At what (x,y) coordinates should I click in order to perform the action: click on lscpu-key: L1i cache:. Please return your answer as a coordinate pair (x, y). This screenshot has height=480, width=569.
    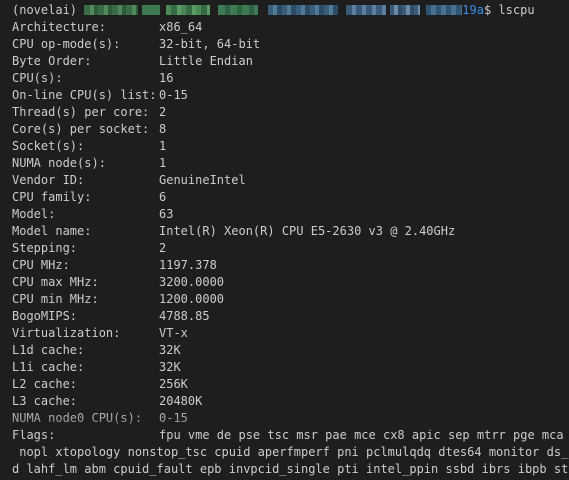
    Looking at the image, I should click on (48, 367).